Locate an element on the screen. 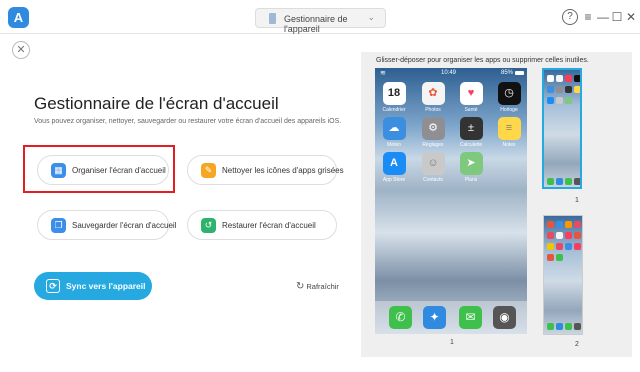 The height and width of the screenshot is (372, 640). restore-label: Restaurer l'écran d'accueil is located at coordinates (269, 225).